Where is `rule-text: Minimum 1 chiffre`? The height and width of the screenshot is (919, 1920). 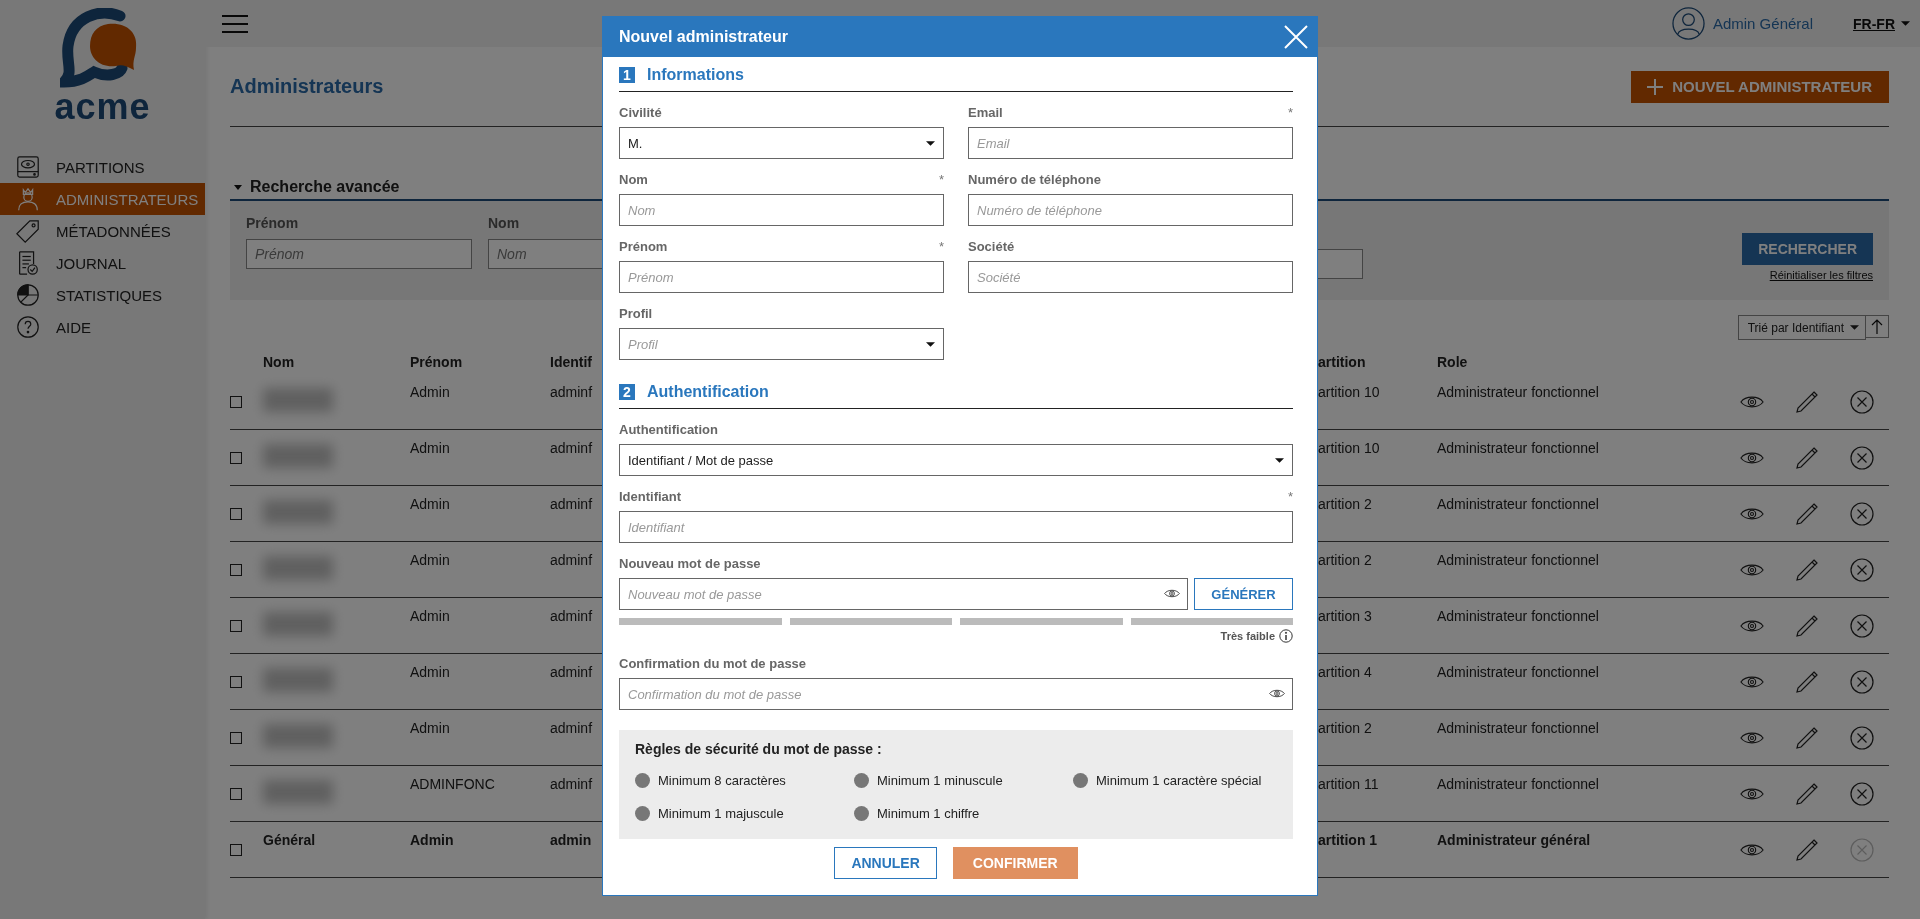
rule-text: Minimum 1 chiffre is located at coordinates (928, 813).